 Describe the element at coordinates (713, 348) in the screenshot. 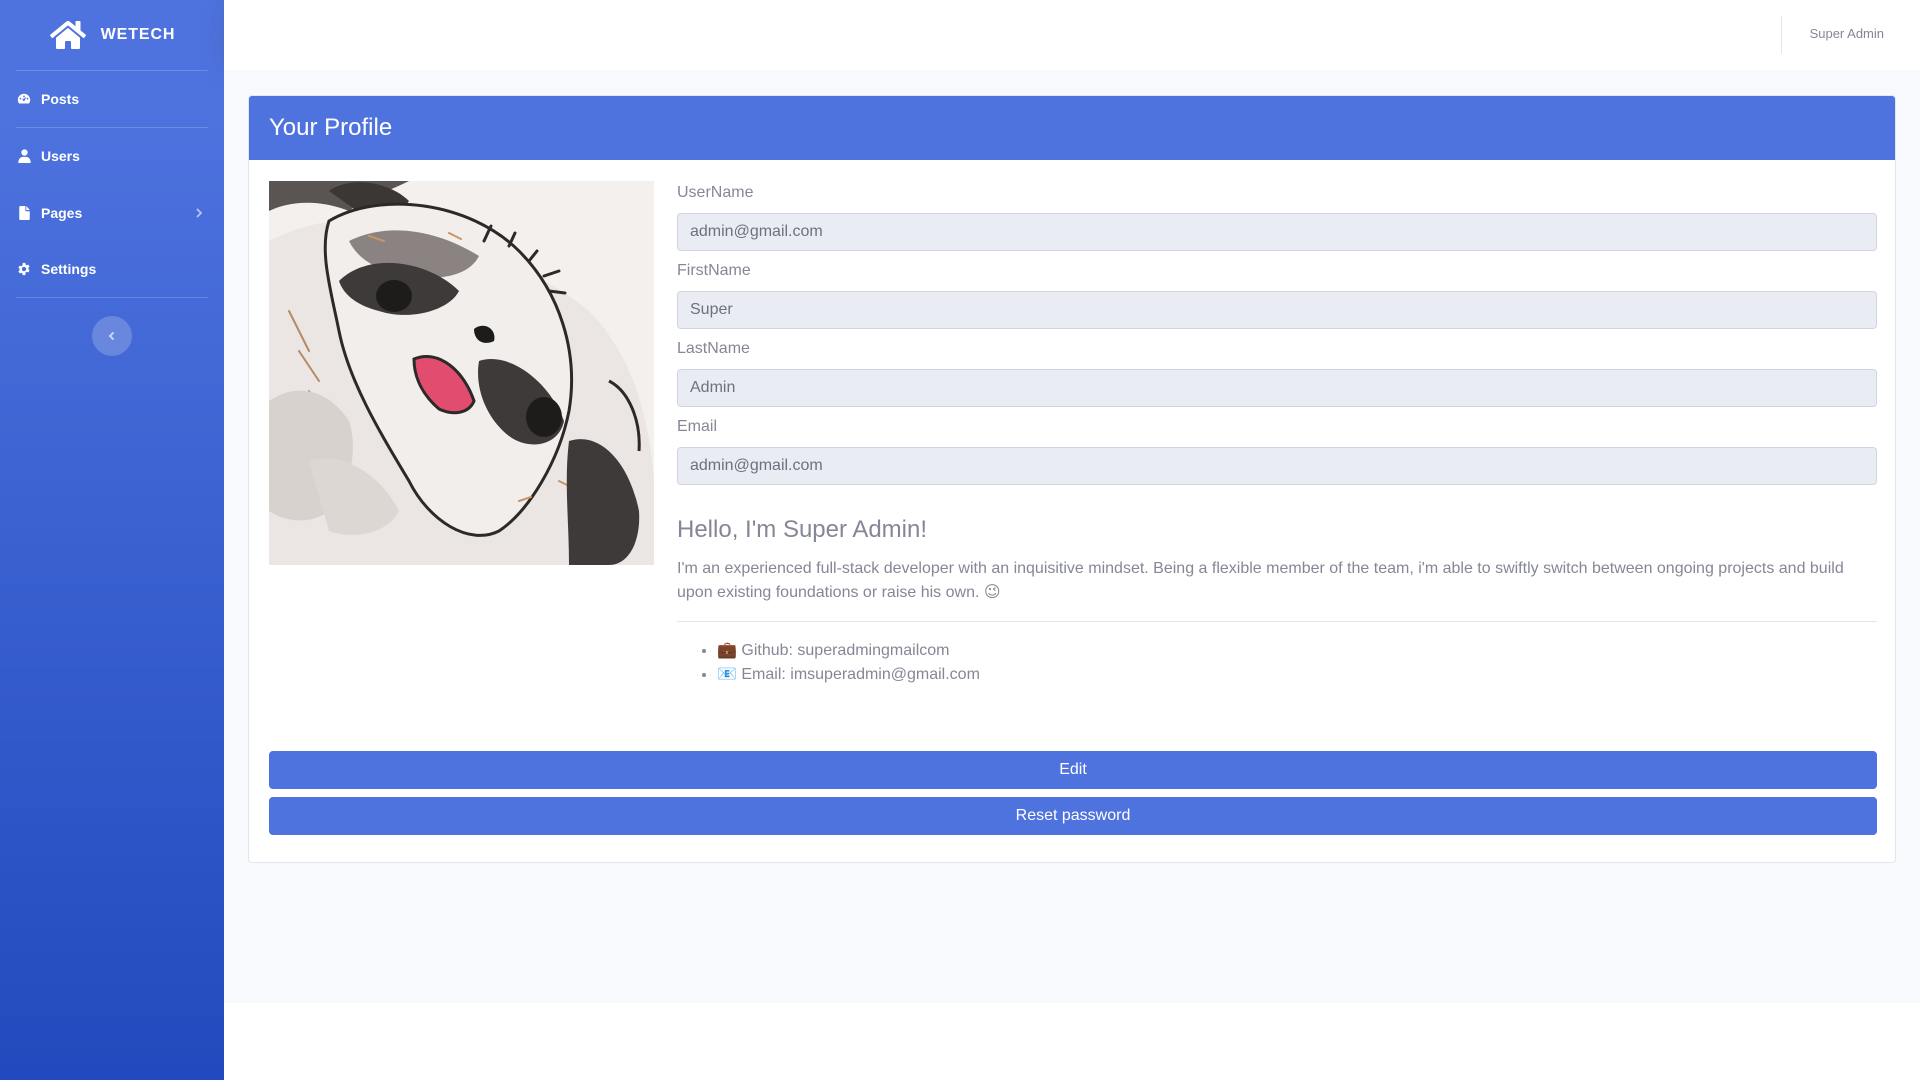

I see `lastname-label: LastName` at that location.